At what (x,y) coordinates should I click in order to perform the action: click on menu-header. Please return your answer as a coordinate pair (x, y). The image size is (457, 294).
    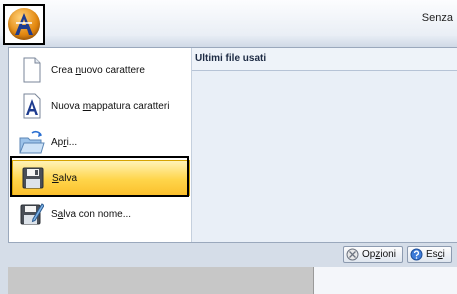
    Looking at the image, I should click on (228, 41).